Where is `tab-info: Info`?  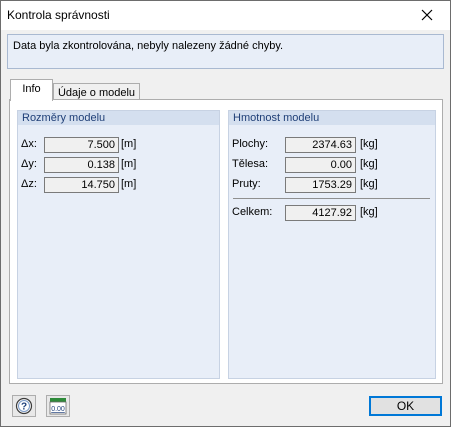 tab-info: Info is located at coordinates (31, 90).